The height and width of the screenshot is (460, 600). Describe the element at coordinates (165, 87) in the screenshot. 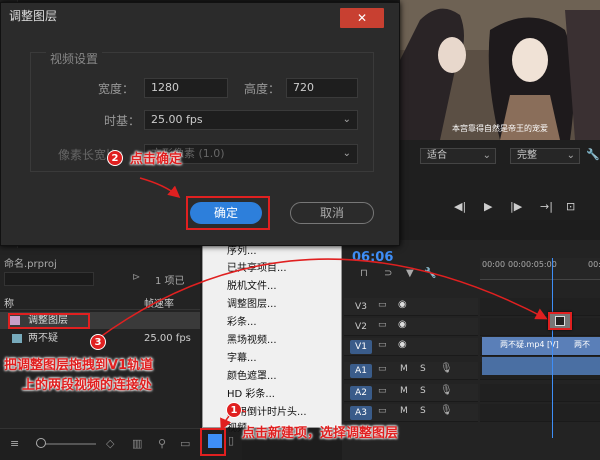

I see `width-value: 1280` at that location.